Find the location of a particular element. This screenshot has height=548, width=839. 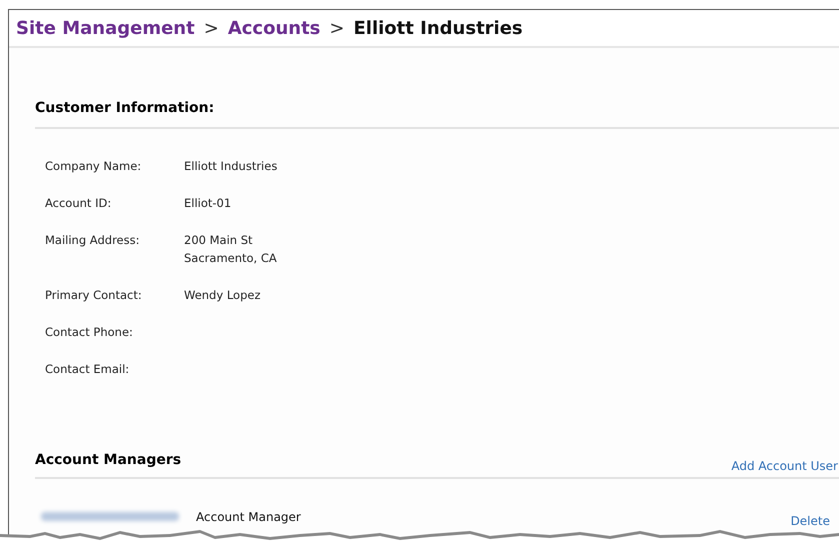

field-value: Wendy Lopez is located at coordinates (222, 295).